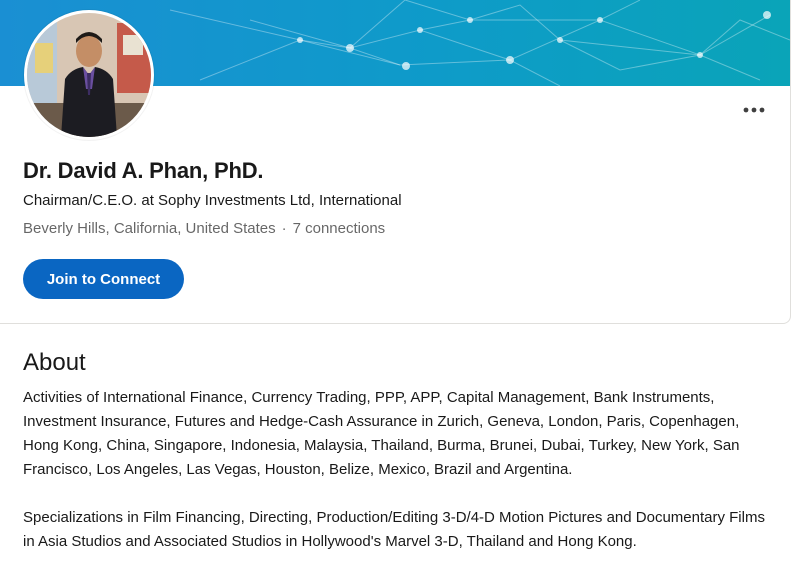 Image resolution: width=792 pixels, height=578 pixels. I want to click on more-options-button, so click(754, 110).